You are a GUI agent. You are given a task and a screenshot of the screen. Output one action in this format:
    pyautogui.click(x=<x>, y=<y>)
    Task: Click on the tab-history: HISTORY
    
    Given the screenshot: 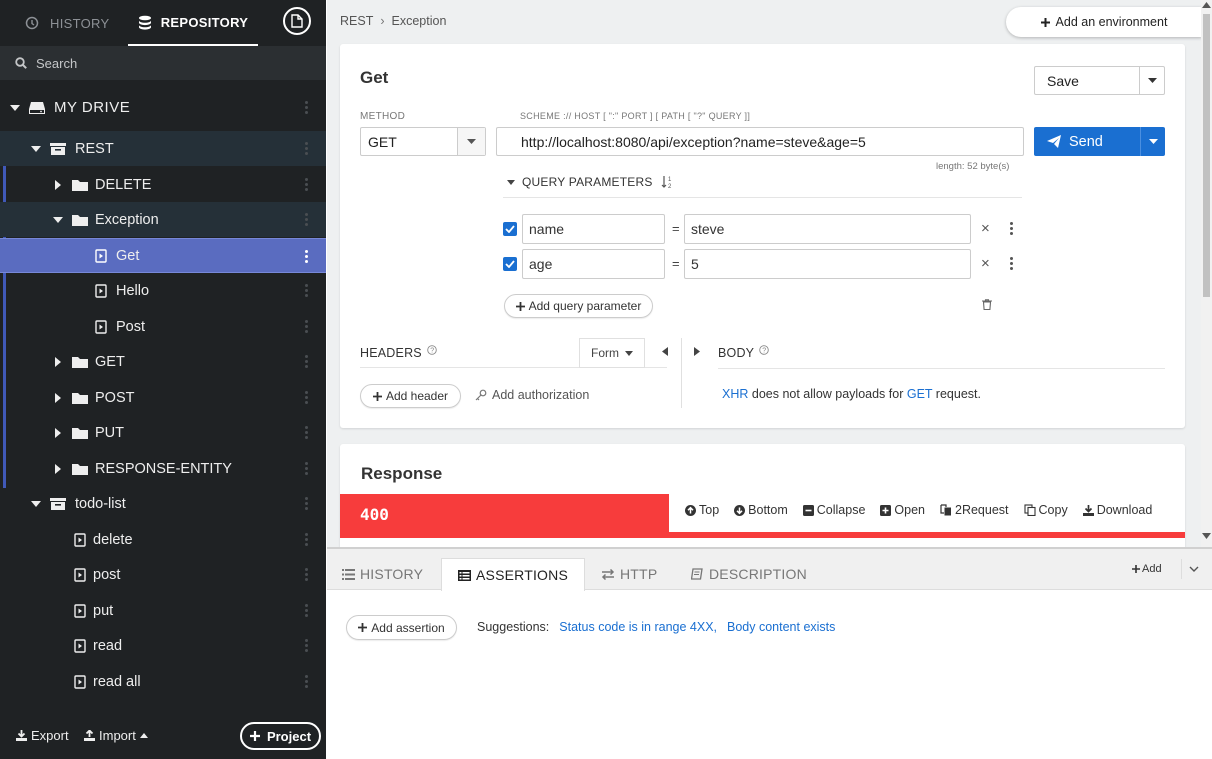 What is the action you would take?
    pyautogui.click(x=67, y=23)
    